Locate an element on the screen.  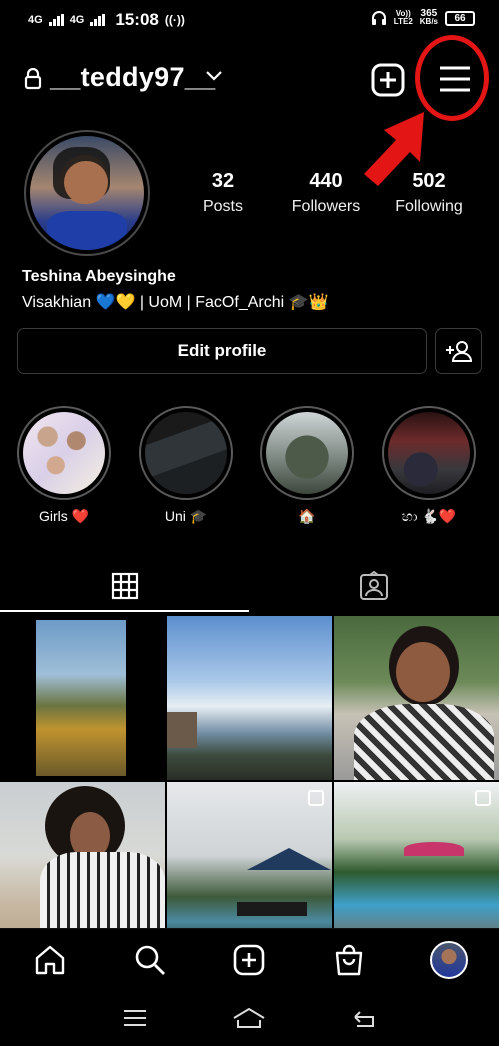
bottom-navigation is located at coordinates (249, 959).